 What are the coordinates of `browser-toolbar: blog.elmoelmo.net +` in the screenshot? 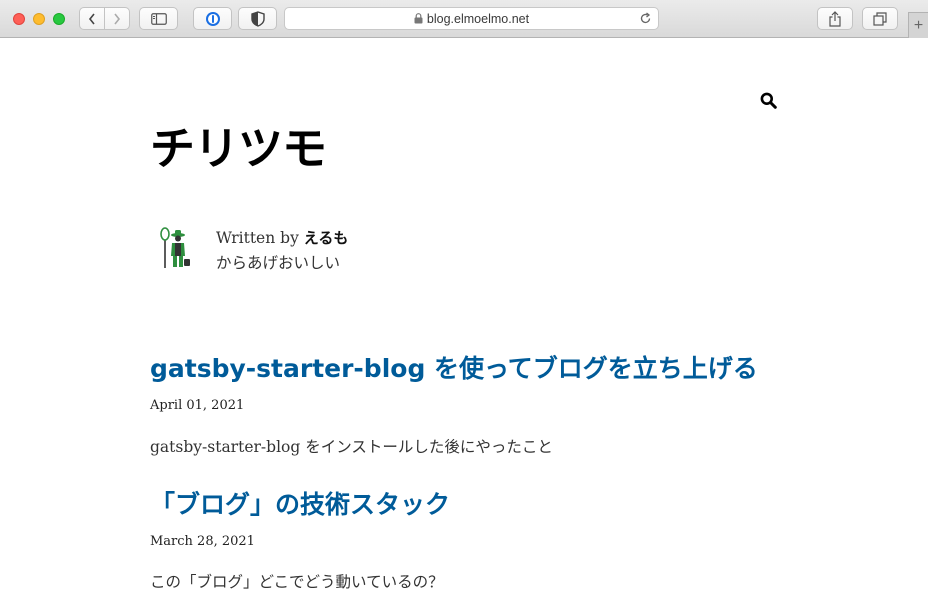 It's located at (464, 19).